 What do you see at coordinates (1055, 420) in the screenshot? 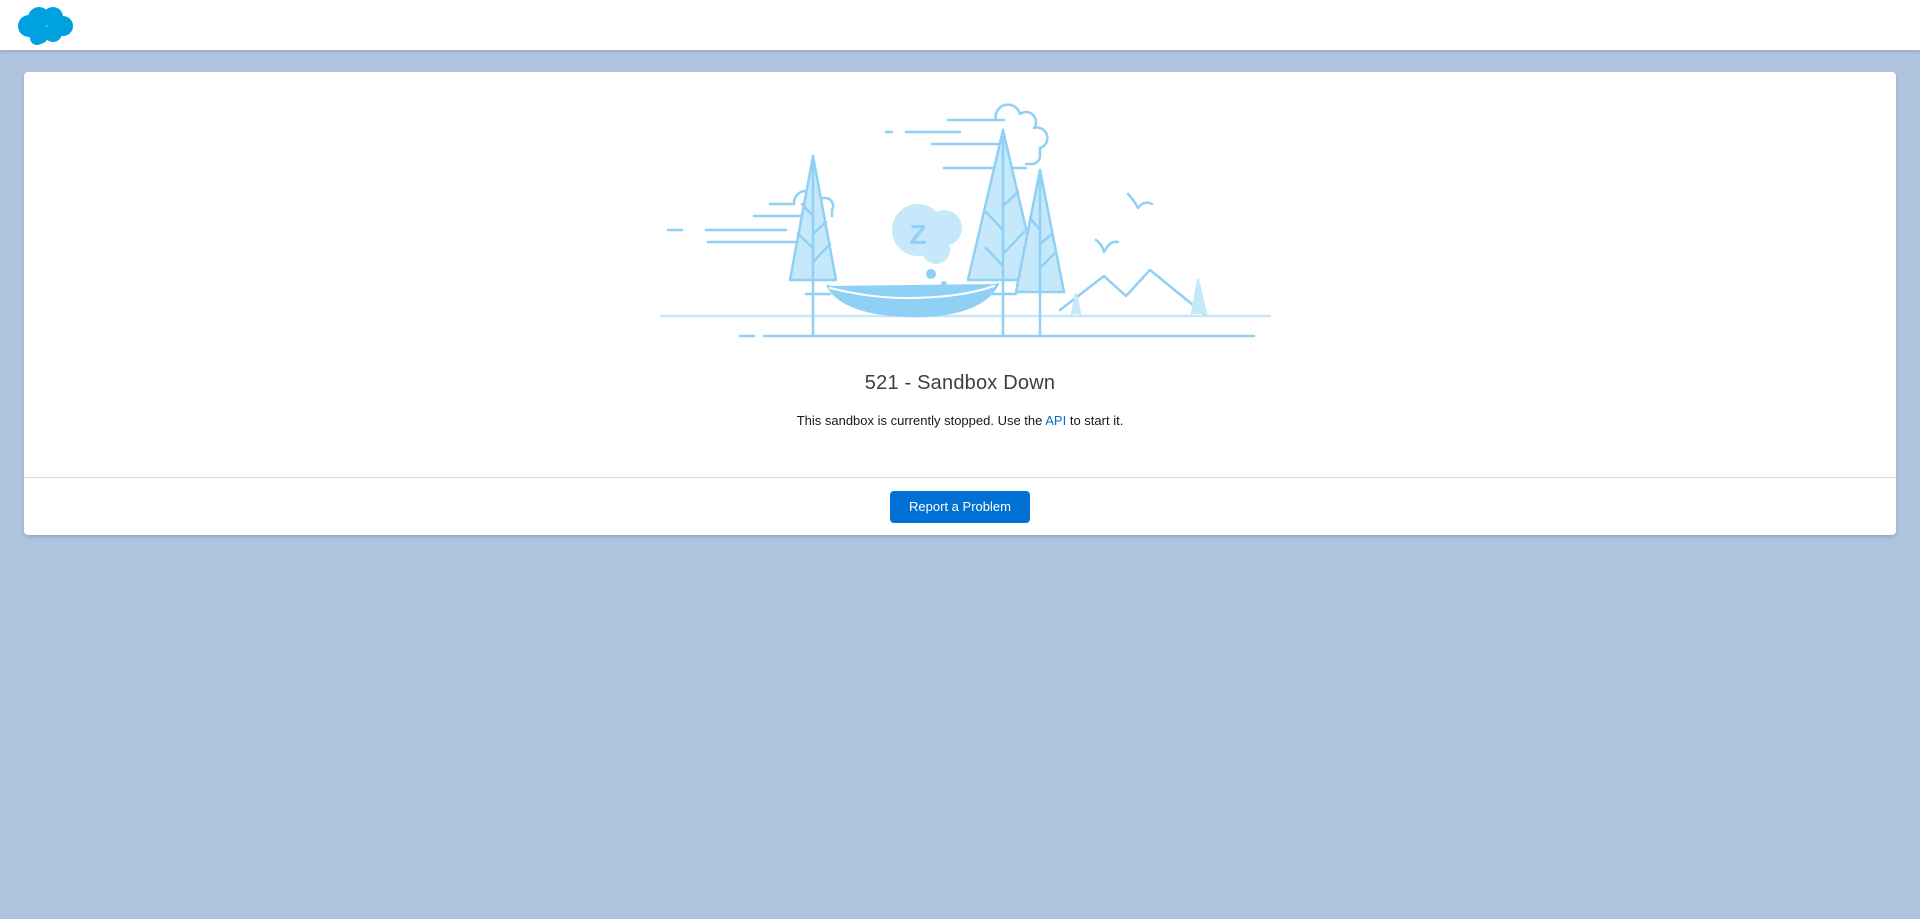
I see `api-link: API` at bounding box center [1055, 420].